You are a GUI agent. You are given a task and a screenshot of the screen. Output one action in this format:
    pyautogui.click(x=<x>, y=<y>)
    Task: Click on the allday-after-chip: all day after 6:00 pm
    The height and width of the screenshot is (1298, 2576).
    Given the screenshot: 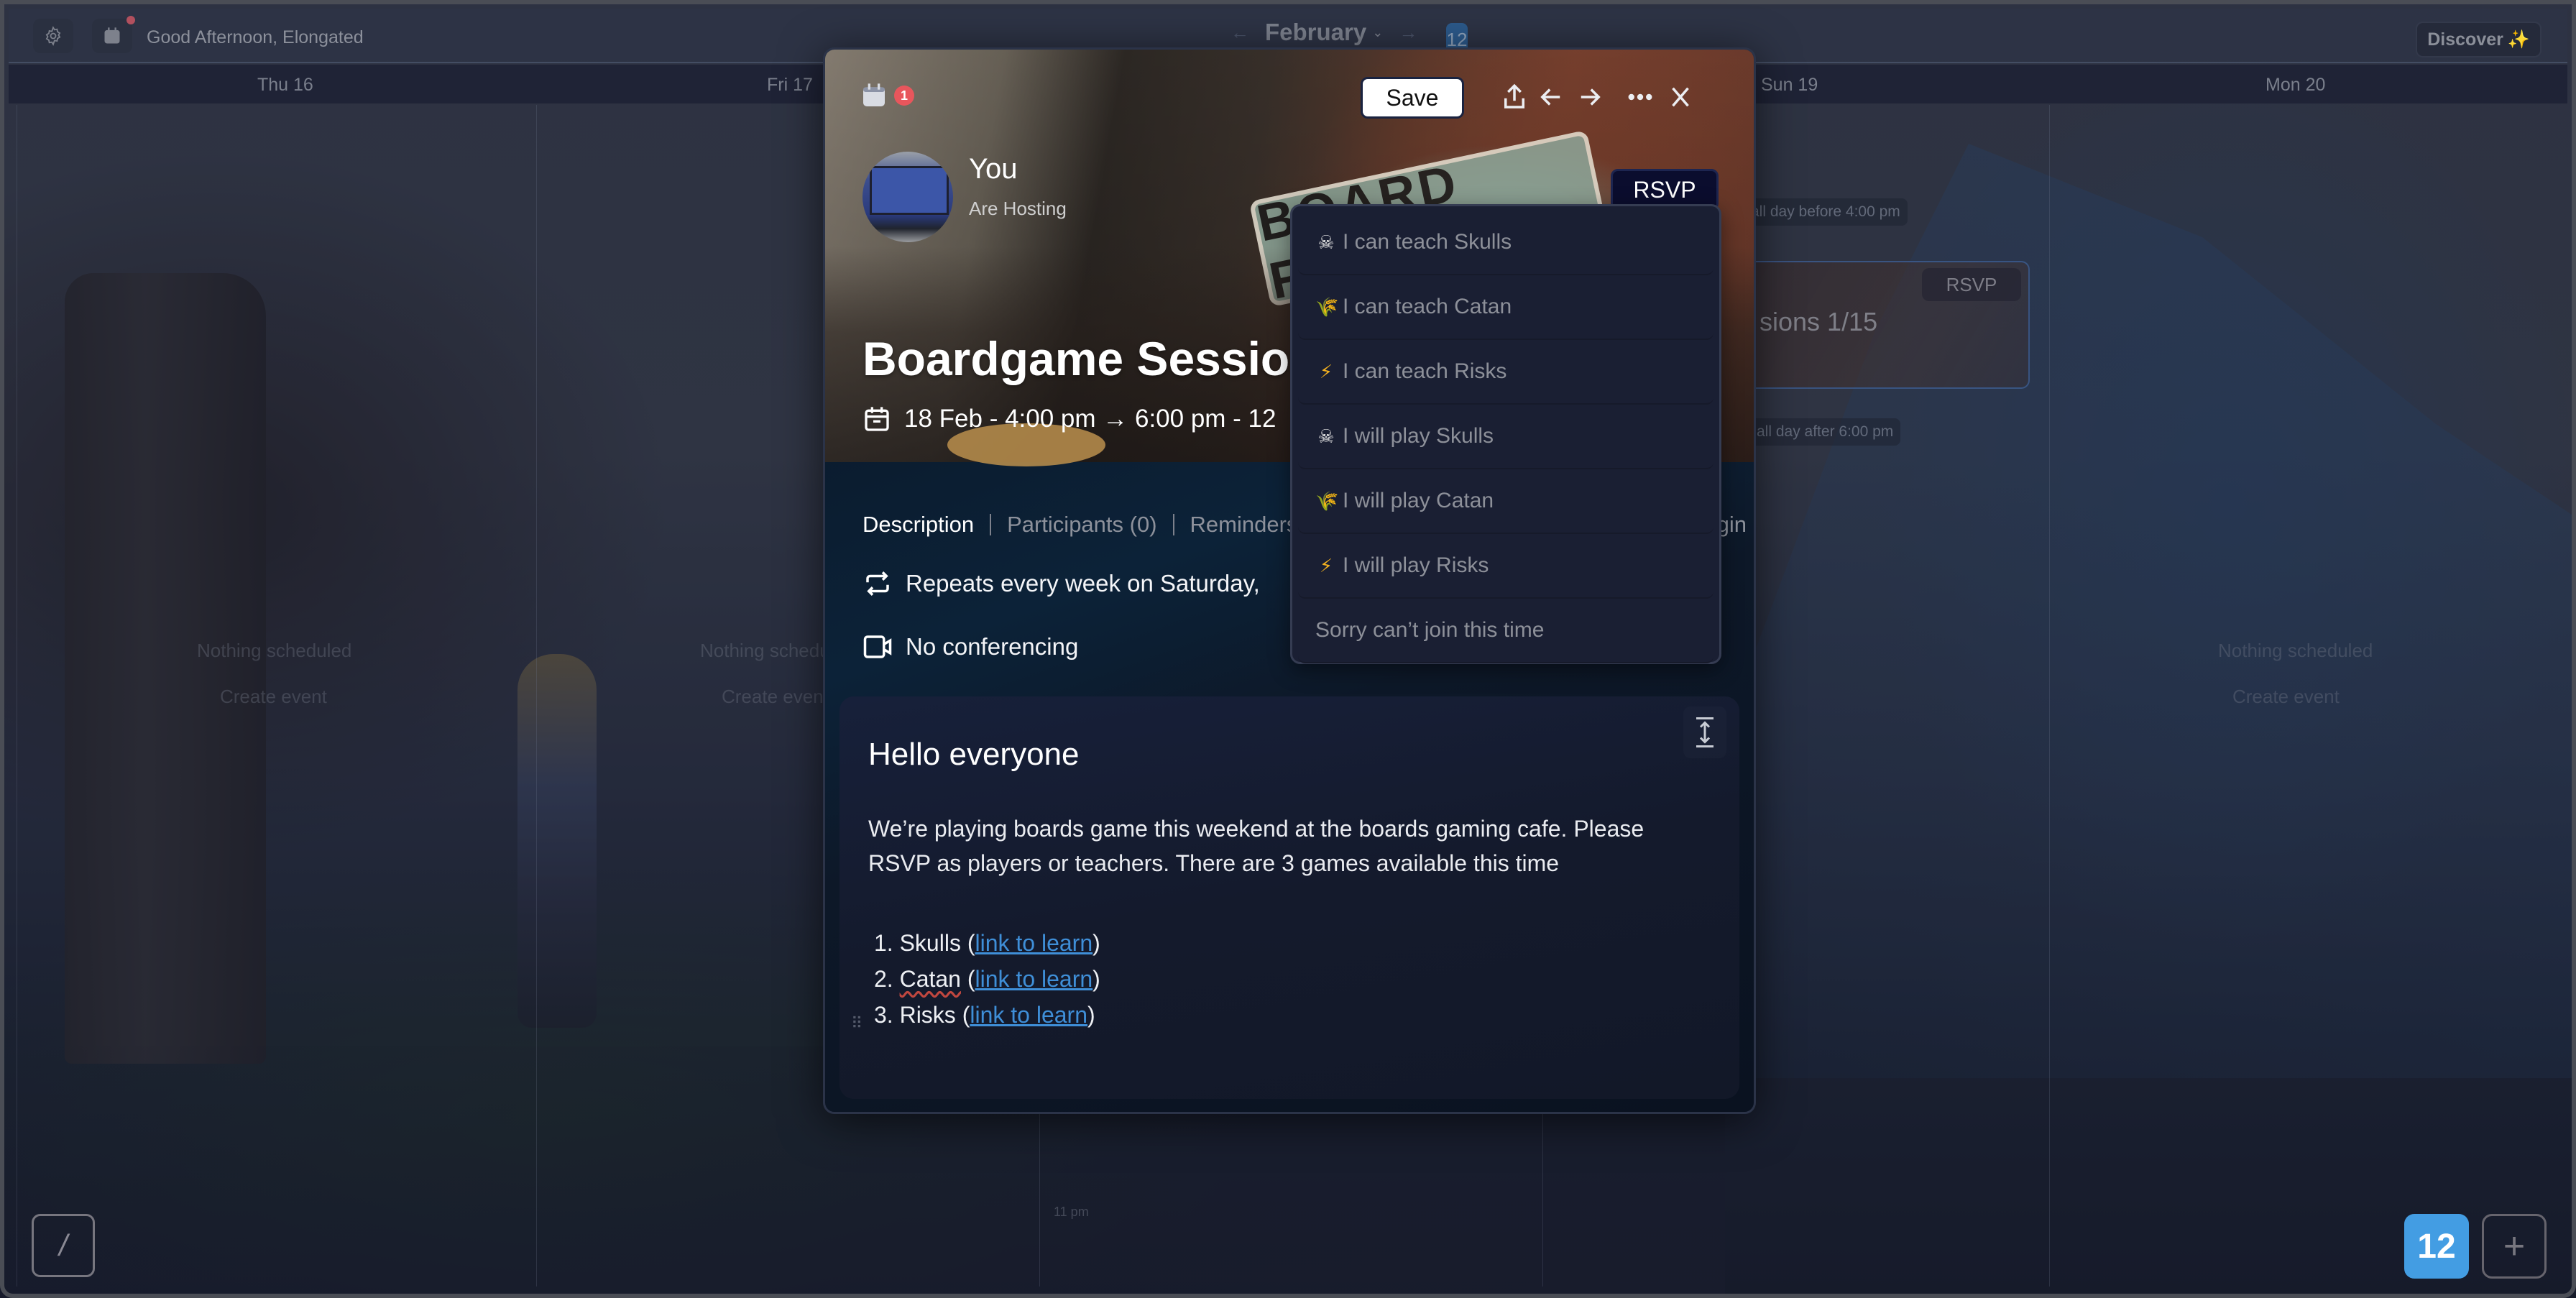 What is the action you would take?
    pyautogui.click(x=1825, y=432)
    